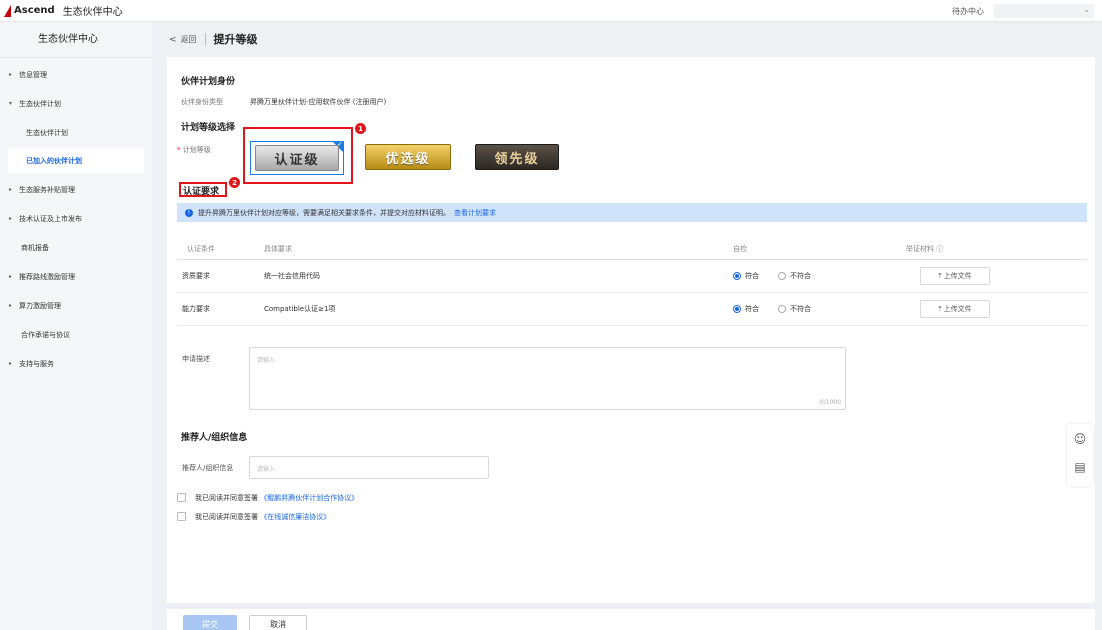 The image size is (1102, 630). What do you see at coordinates (632, 249) in the screenshot?
I see `table-header: 认证条件 具体要求 自检 举证材料 ⓘ` at bounding box center [632, 249].